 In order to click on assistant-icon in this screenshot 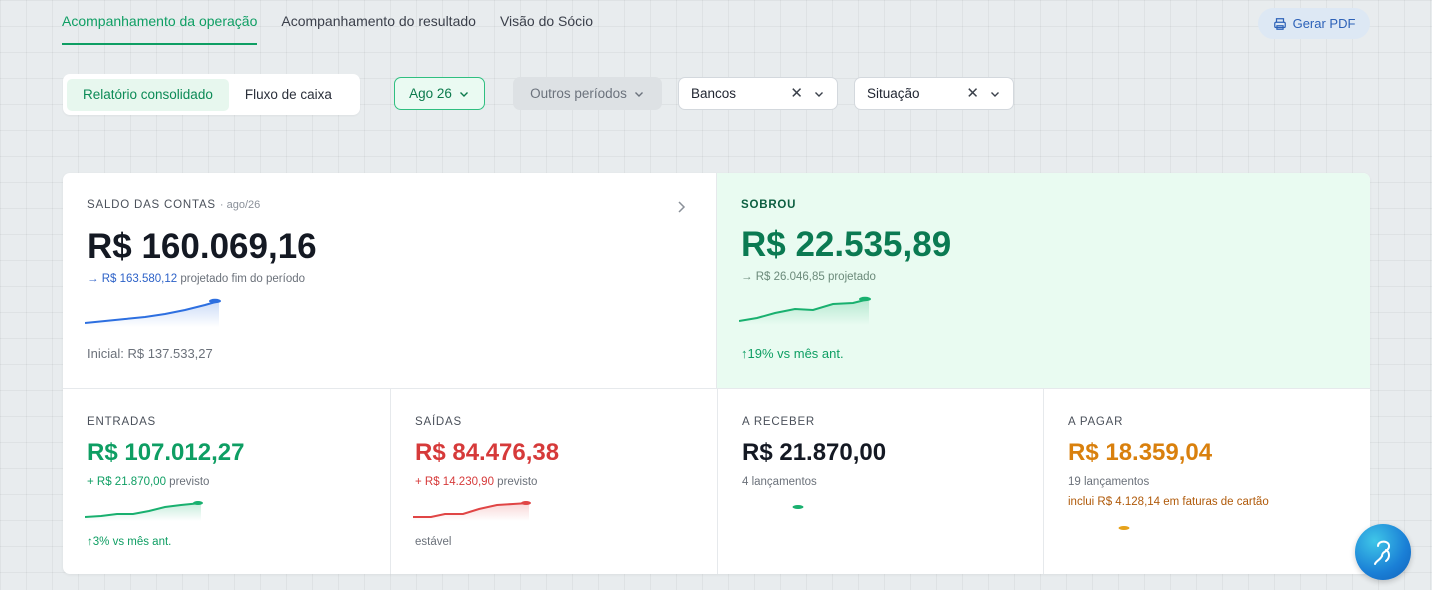, I will do `click(1382, 552)`.